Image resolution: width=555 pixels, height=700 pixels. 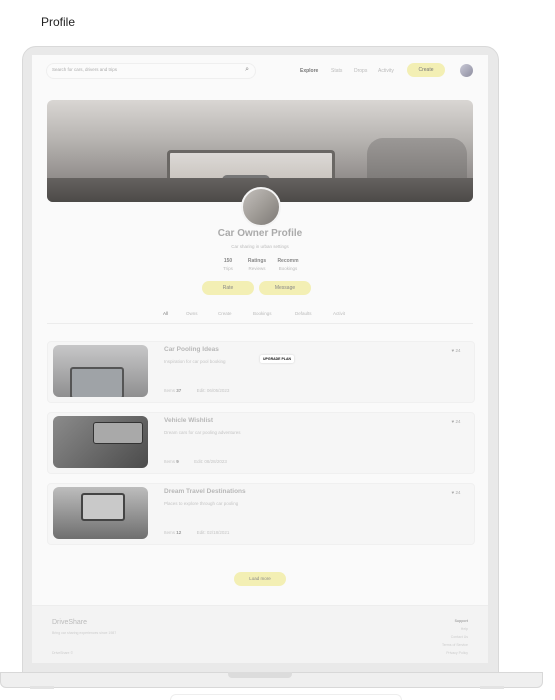 What do you see at coordinates (386, 71) in the screenshot?
I see `nav-link-activity: Activity` at bounding box center [386, 71].